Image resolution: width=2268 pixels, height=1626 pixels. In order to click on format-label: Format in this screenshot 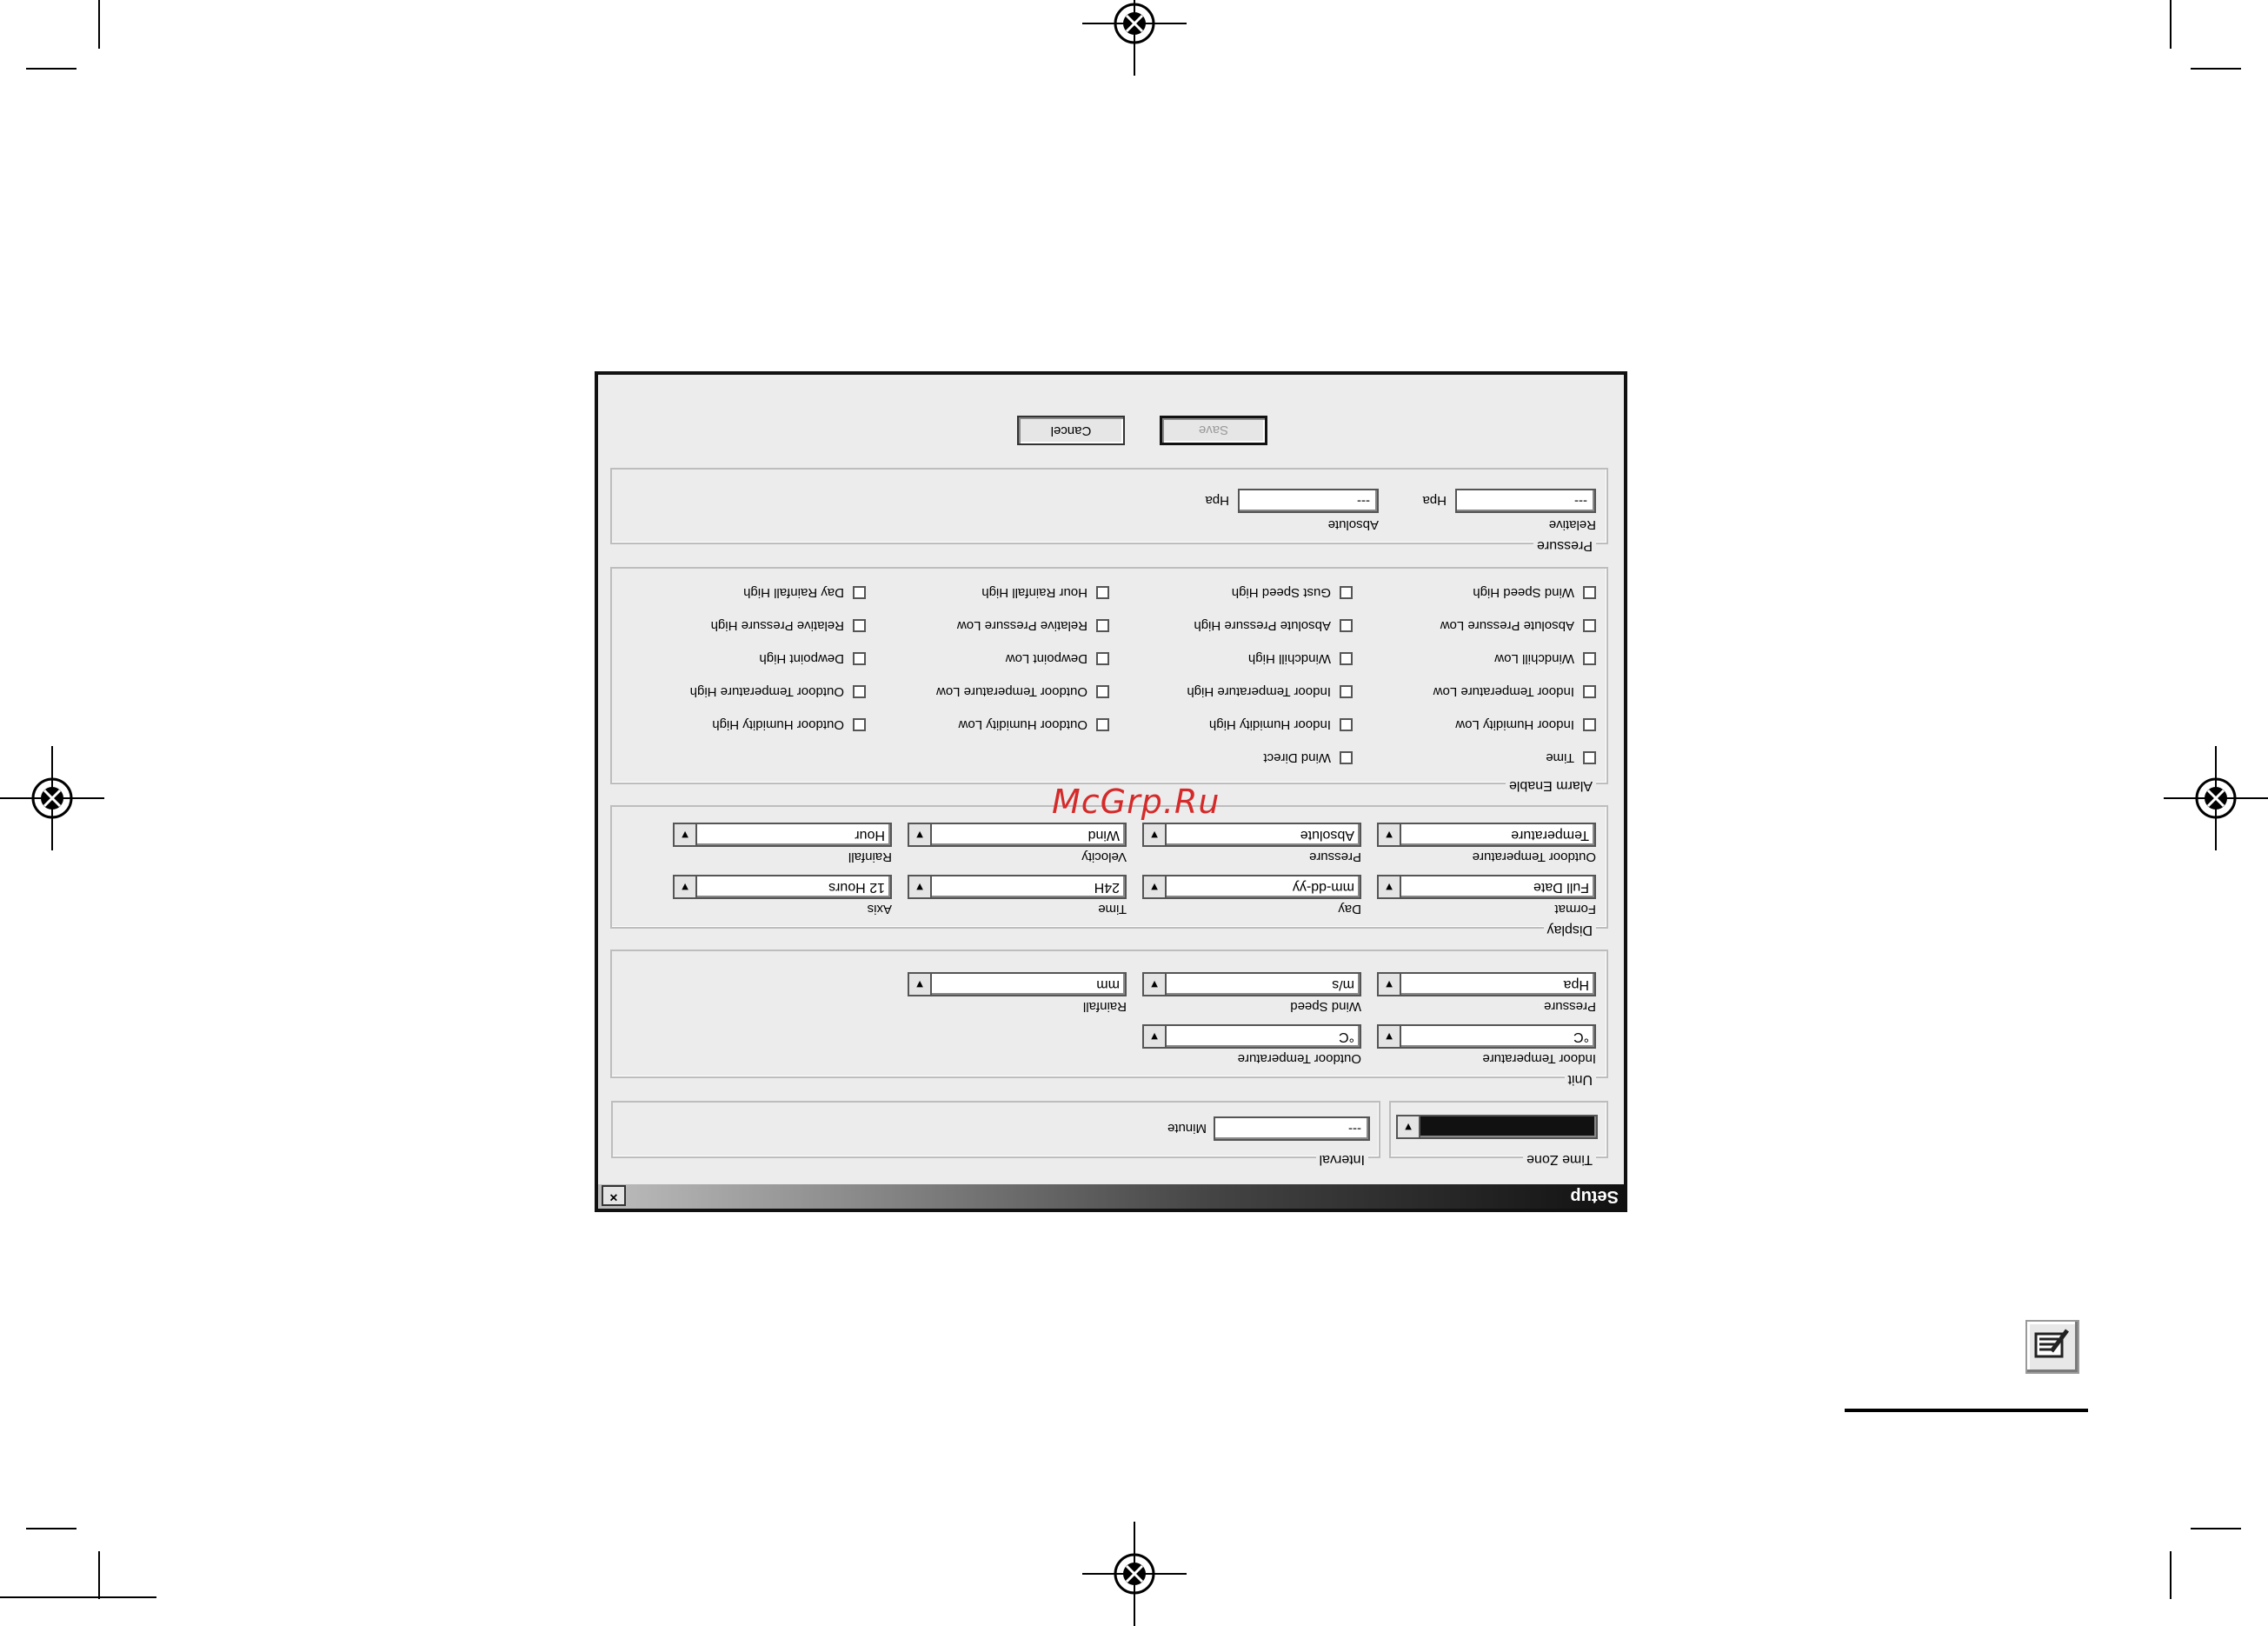, I will do `click(1575, 909)`.